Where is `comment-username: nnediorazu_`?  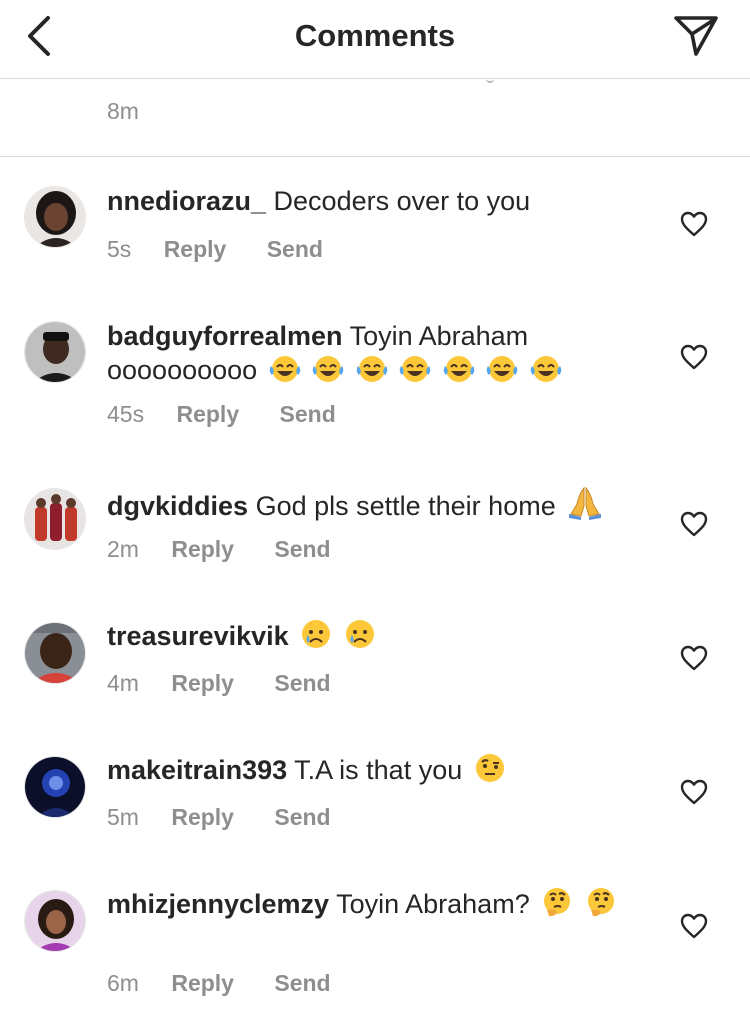
comment-username: nnediorazu_ is located at coordinates (186, 201).